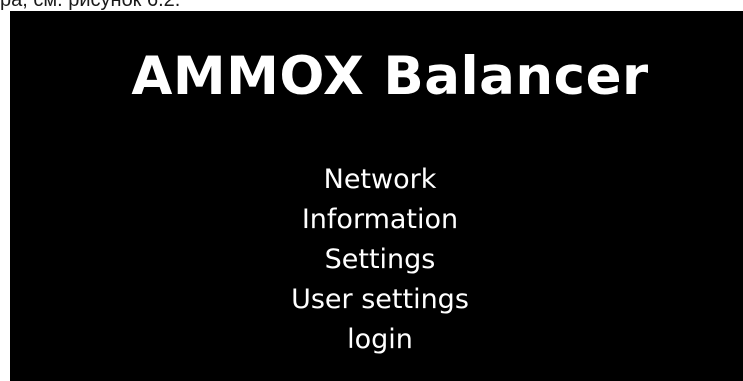 The width and height of the screenshot is (743, 381). What do you see at coordinates (376, 303) in the screenshot?
I see `menu-item-user-settings: User settings` at bounding box center [376, 303].